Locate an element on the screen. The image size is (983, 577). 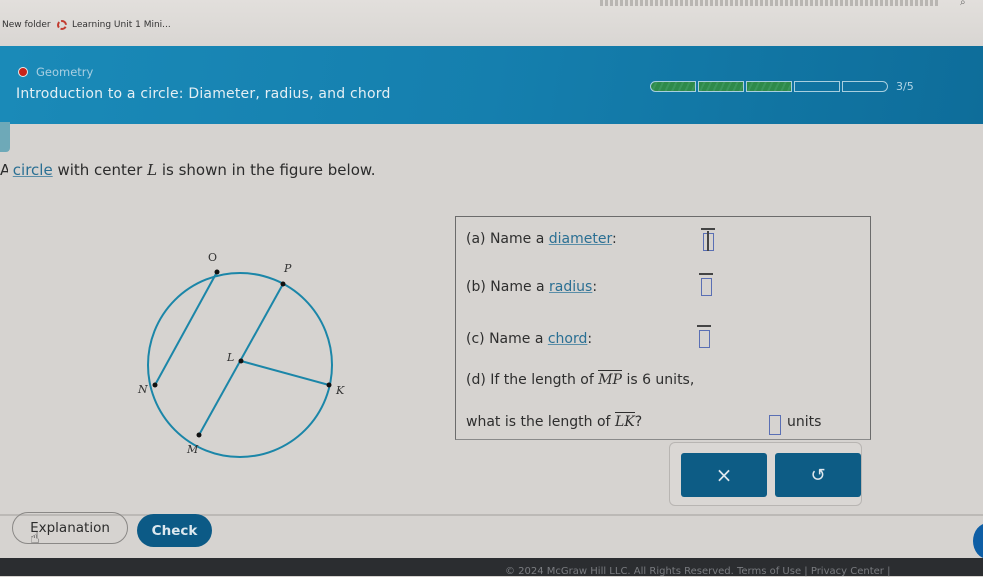
prompt-variable: L is located at coordinates (152, 170).